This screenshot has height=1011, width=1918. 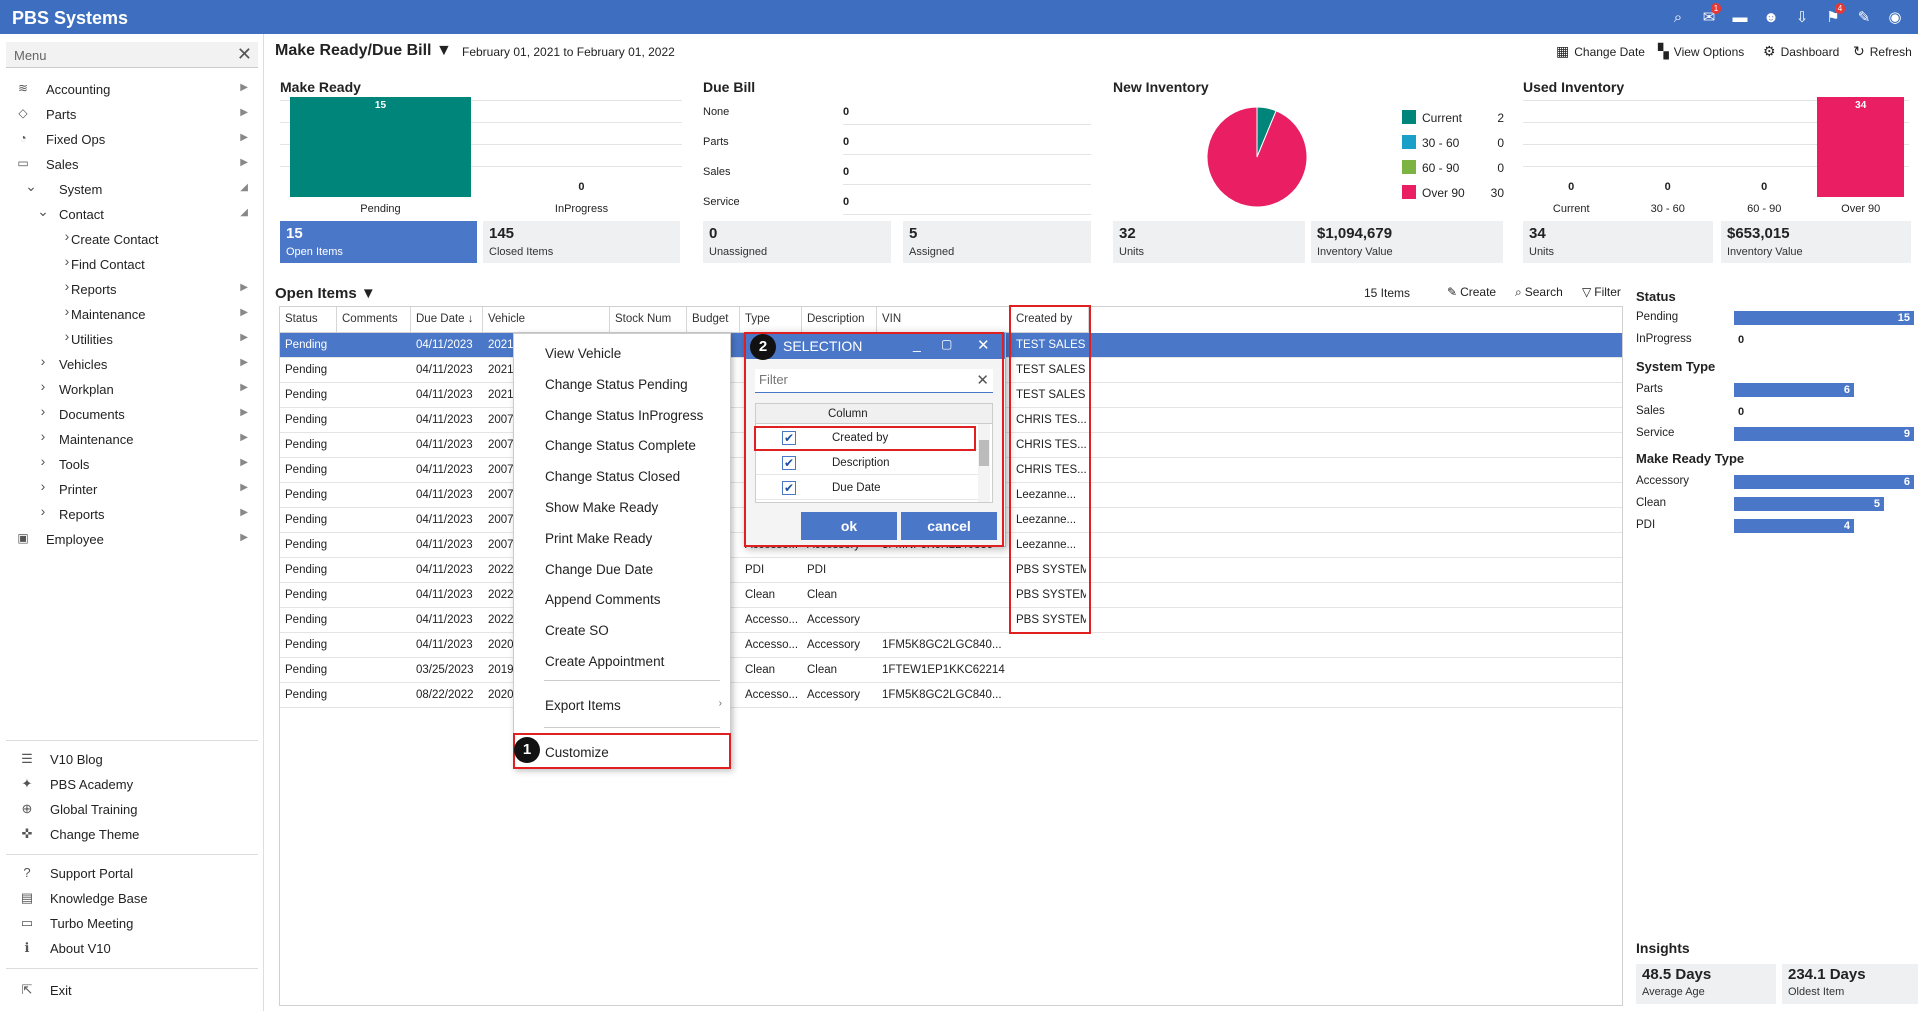 I want to click on stat-box-unassigned: 0 Unassigned, so click(x=797, y=242).